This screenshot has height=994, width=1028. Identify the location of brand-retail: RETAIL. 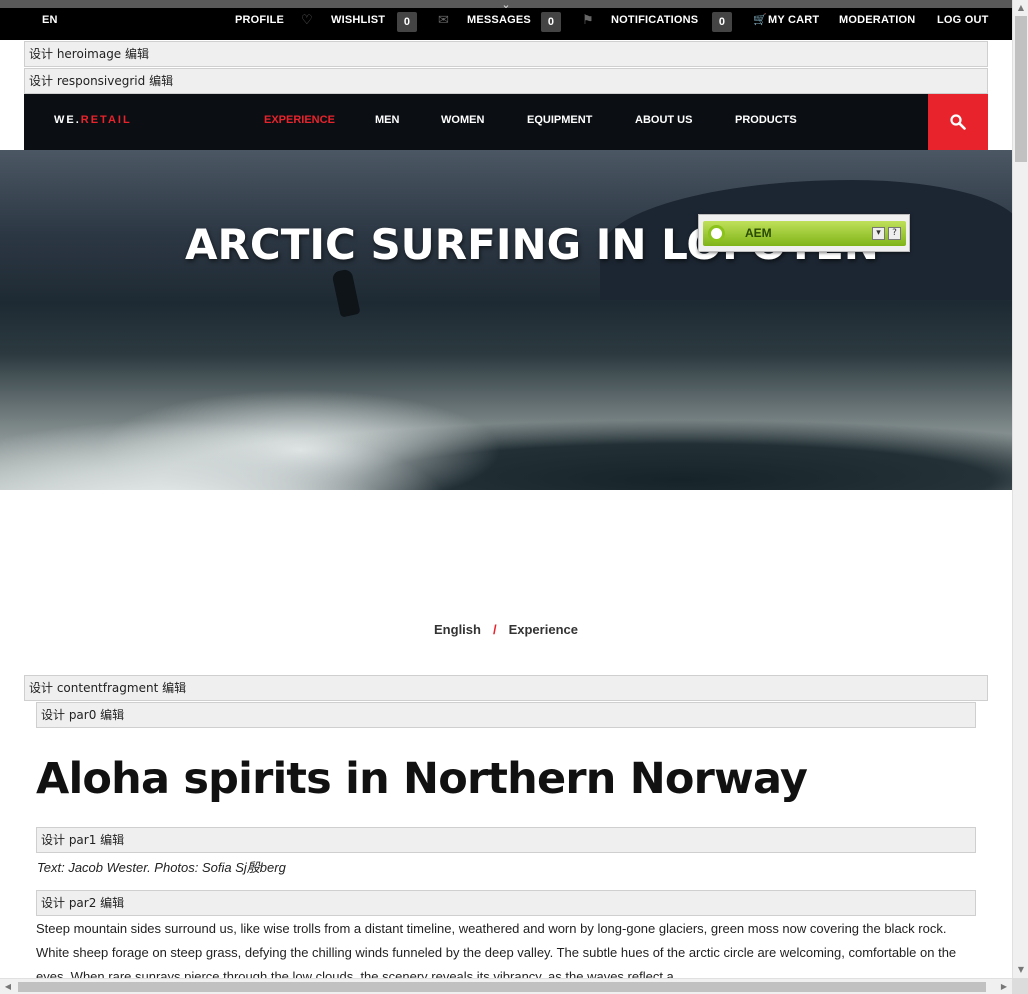
(106, 120).